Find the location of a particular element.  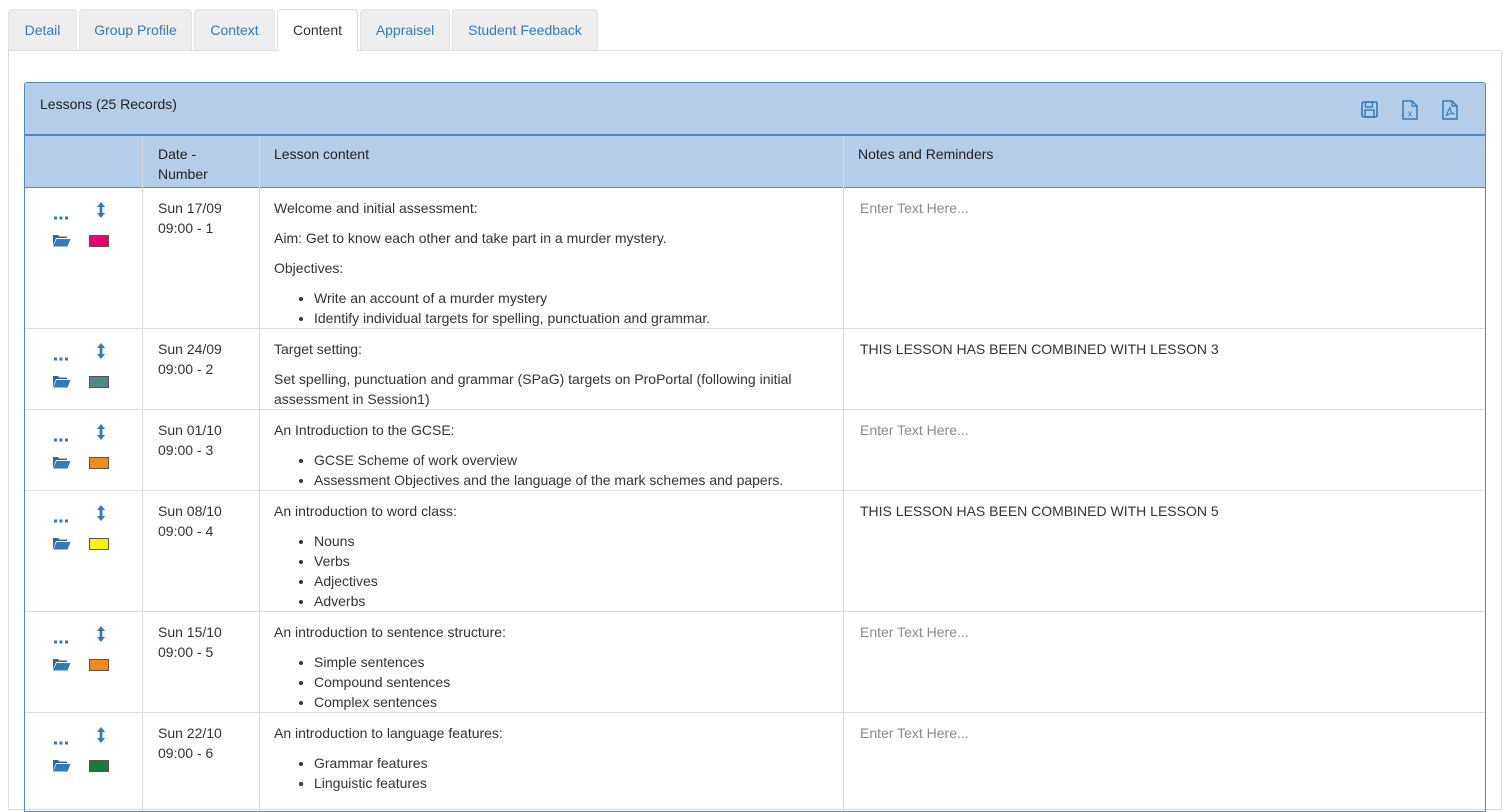

pdf-export-icon is located at coordinates (1450, 110).